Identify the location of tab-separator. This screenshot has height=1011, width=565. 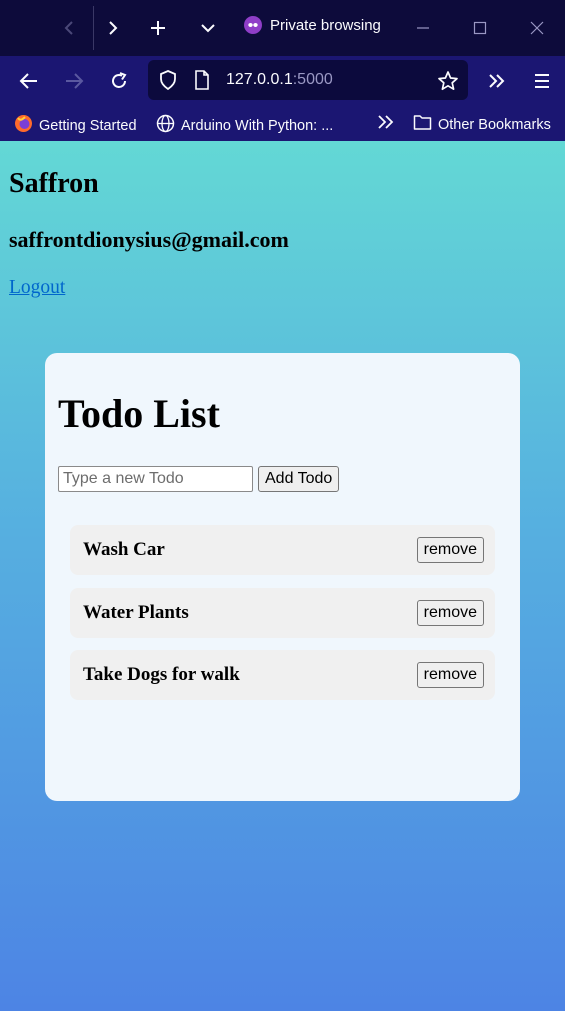
(93, 28).